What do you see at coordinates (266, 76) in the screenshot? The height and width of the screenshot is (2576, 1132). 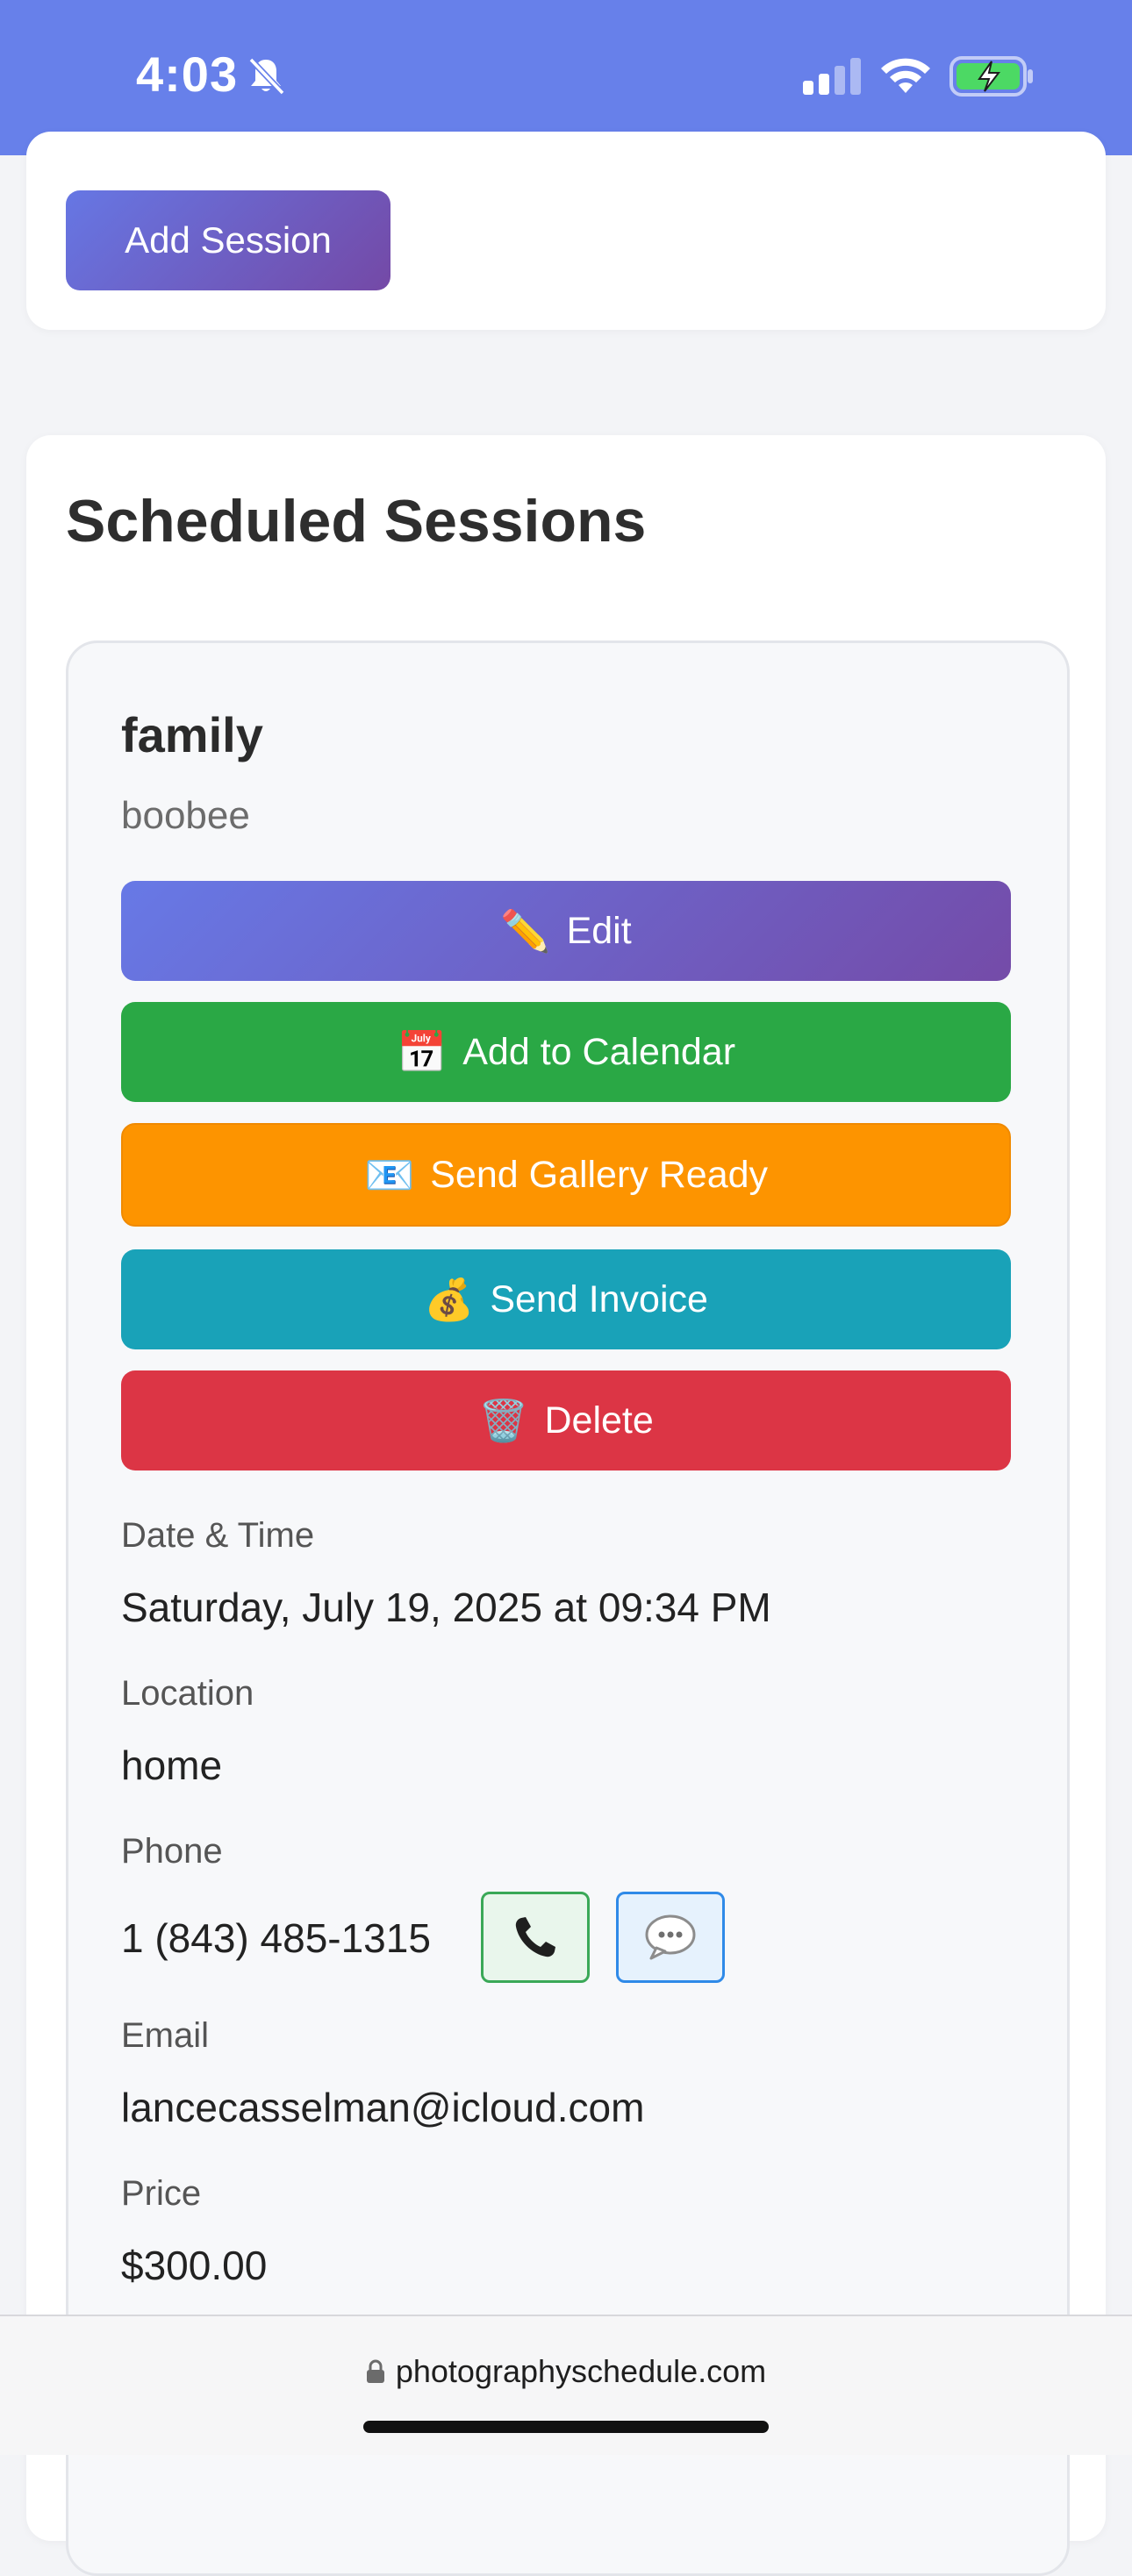 I see `bell-slash-icon` at bounding box center [266, 76].